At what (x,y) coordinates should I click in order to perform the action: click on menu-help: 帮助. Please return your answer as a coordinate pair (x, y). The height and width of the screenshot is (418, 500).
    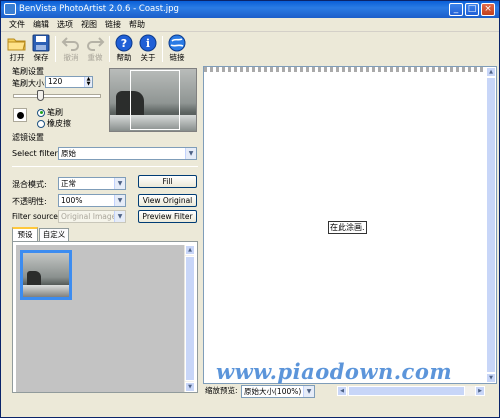
    Looking at the image, I should click on (137, 25).